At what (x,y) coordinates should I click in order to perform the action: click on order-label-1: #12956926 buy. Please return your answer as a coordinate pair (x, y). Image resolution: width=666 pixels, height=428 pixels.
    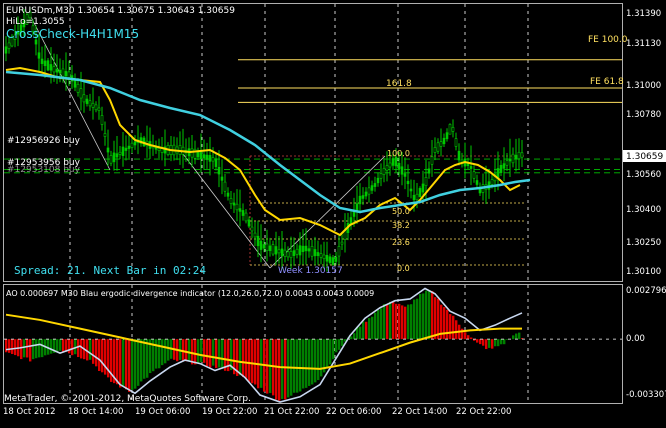
    Looking at the image, I should click on (44, 141).